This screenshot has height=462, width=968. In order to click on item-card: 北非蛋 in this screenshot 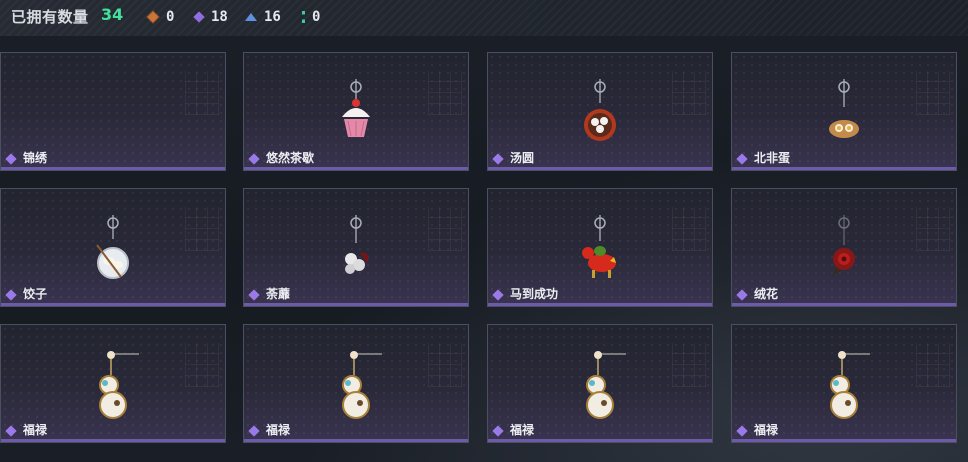, I will do `click(844, 111)`.